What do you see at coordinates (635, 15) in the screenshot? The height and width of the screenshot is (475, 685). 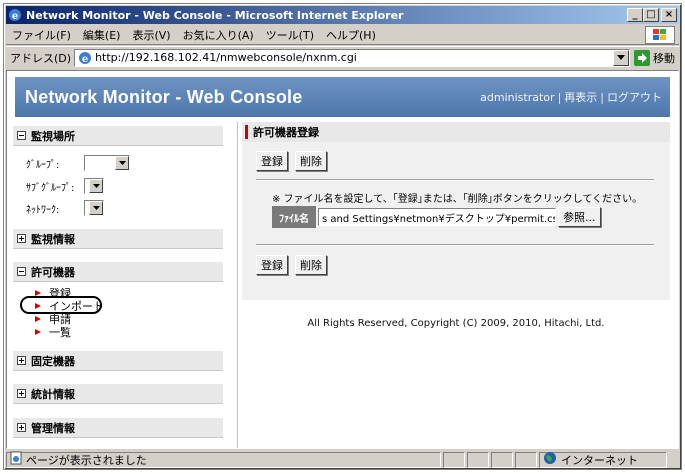 I see `minimize-button: _` at bounding box center [635, 15].